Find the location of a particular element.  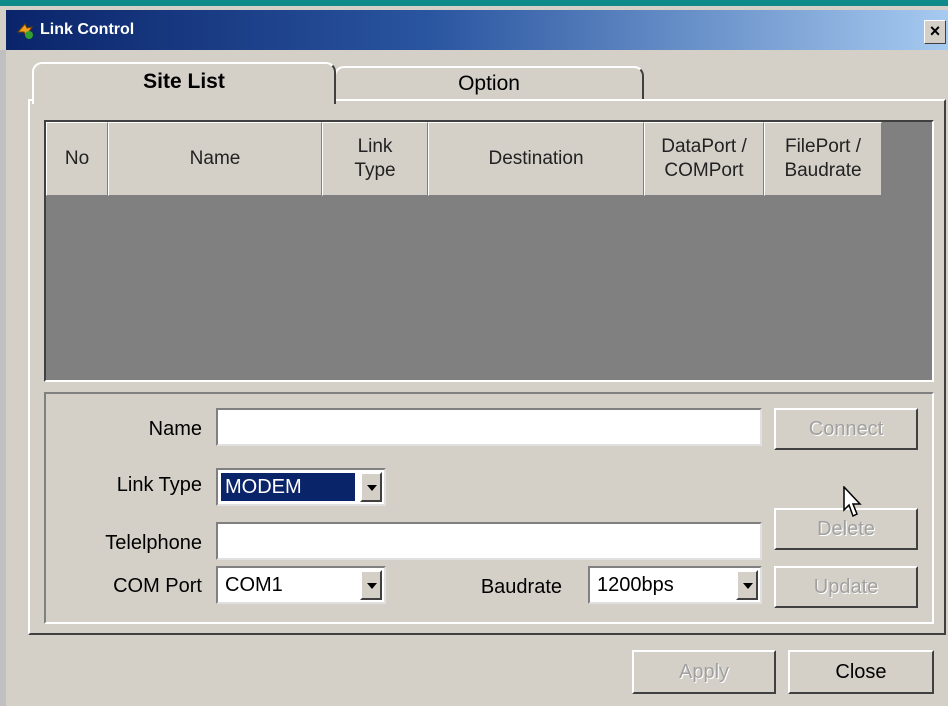

com-port-select: COM1 is located at coordinates (301, 585).